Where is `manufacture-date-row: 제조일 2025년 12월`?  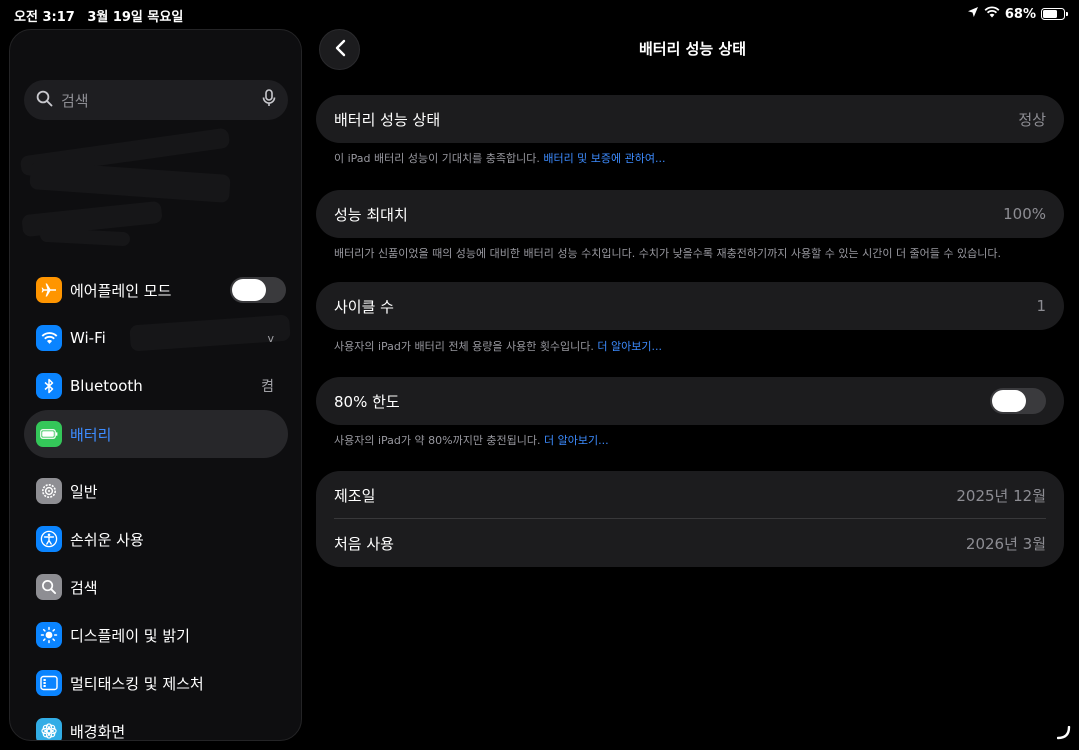 manufacture-date-row: 제조일 2025년 12월 is located at coordinates (690, 495).